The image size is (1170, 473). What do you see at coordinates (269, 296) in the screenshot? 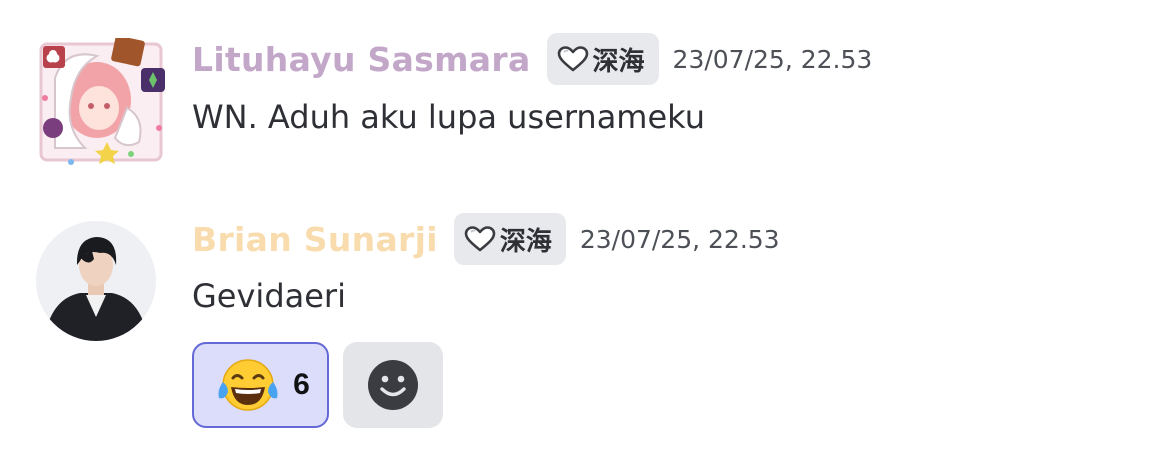
I see `message-content: Gevidaeri` at bounding box center [269, 296].